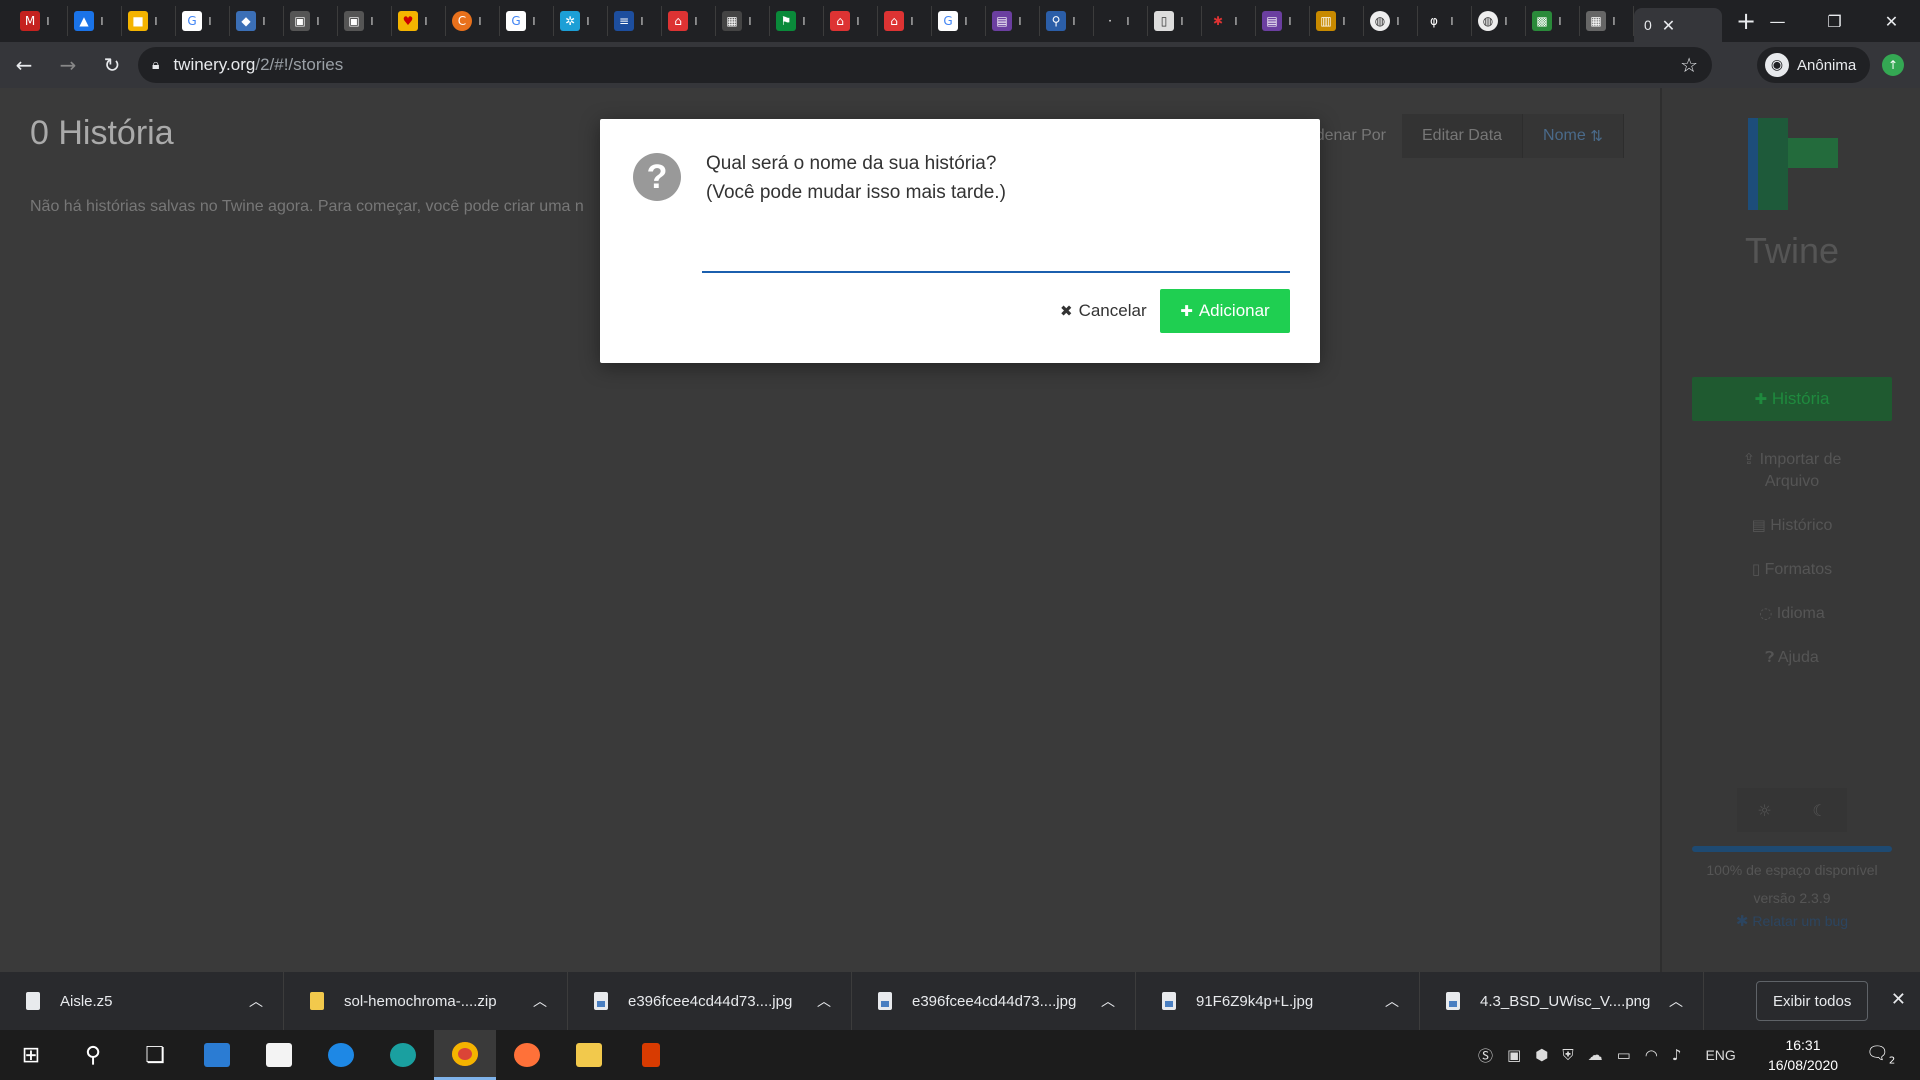 Image resolution: width=1920 pixels, height=1080 pixels. Describe the element at coordinates (925, 65) in the screenshot. I see `address-bar: 🔒︎ twinery.org/2/#!/stories ☆` at that location.